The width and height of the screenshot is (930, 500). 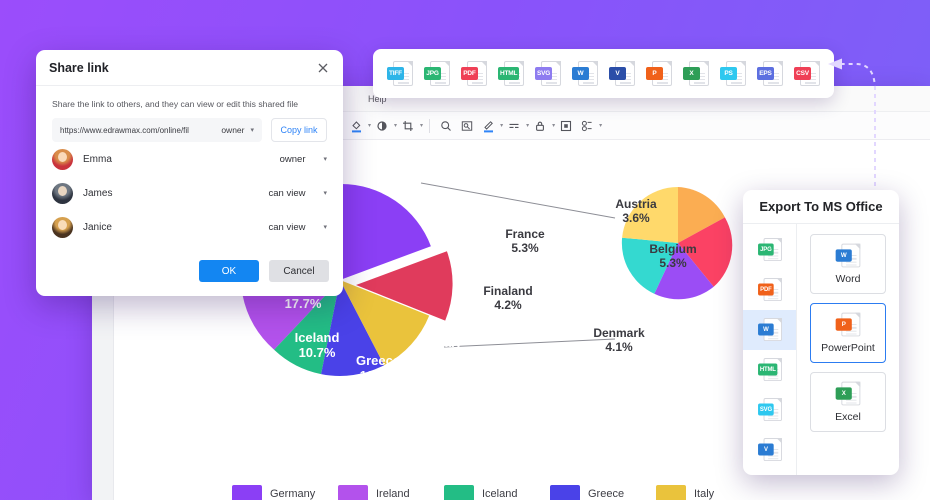 I want to click on export-card-word: W Word, so click(x=848, y=264).